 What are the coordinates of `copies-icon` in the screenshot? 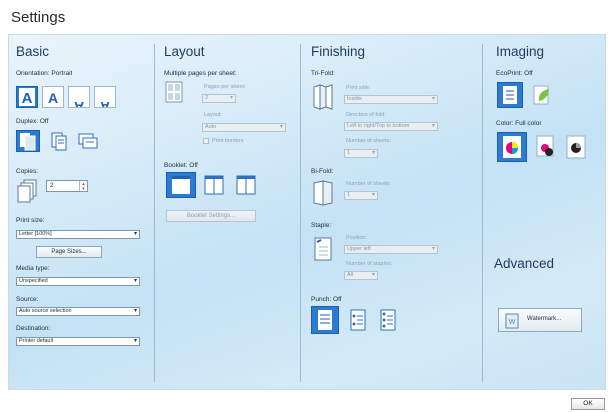 It's located at (27, 191).